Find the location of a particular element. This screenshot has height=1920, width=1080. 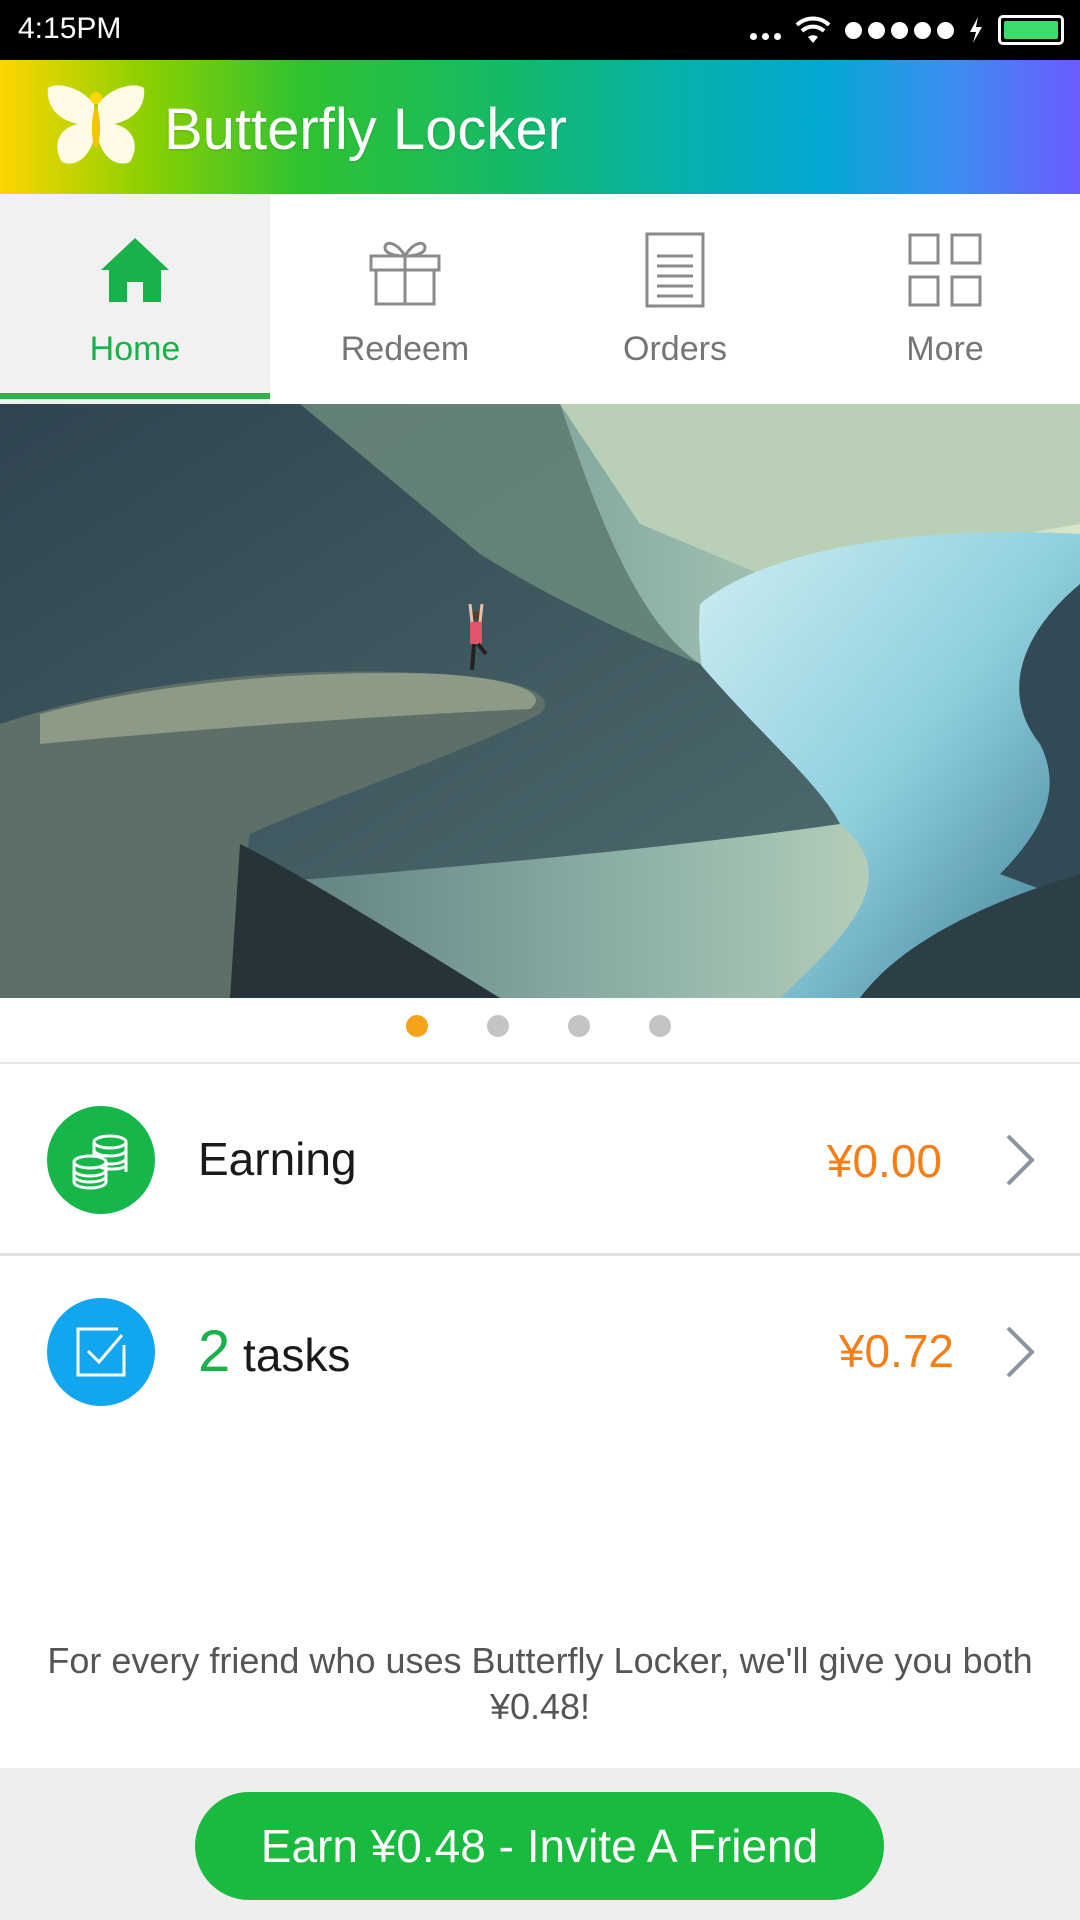

tab-home: Home is located at coordinates (135, 299).